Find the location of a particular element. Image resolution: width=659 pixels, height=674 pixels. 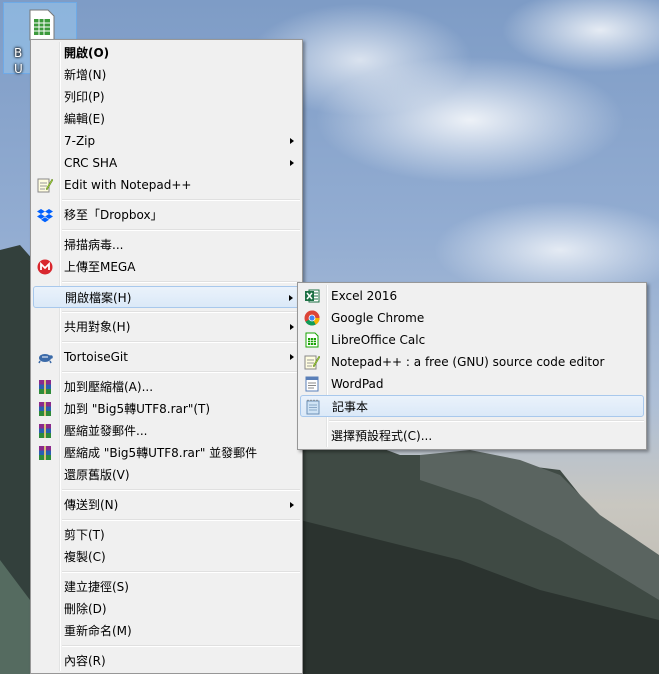

submenu-item-excel: Excel 2016 is located at coordinates (472, 296).